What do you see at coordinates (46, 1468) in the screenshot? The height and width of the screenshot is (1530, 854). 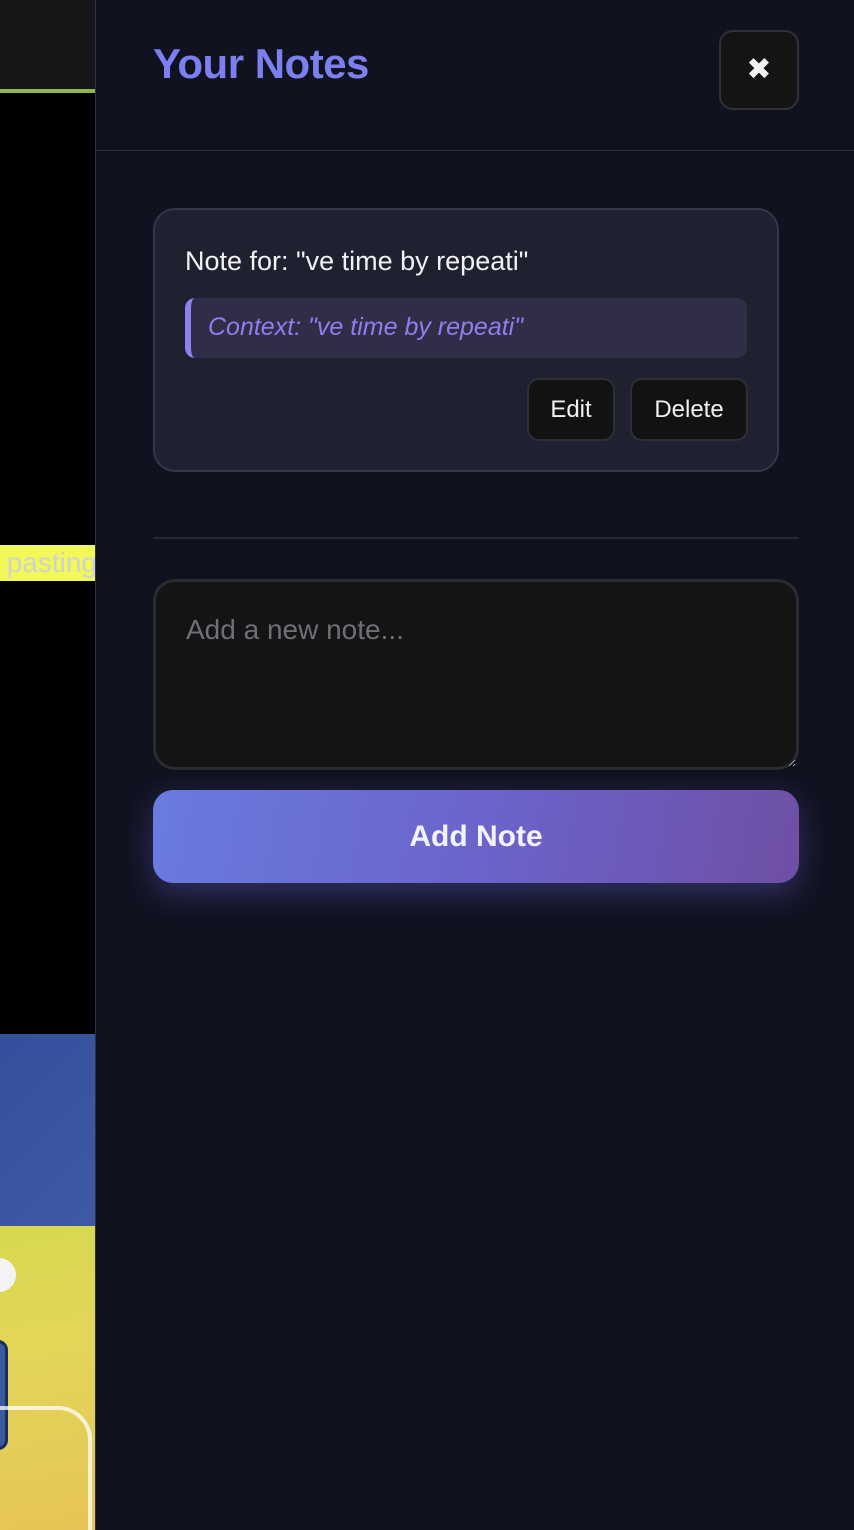 I see `background-card-outline` at bounding box center [46, 1468].